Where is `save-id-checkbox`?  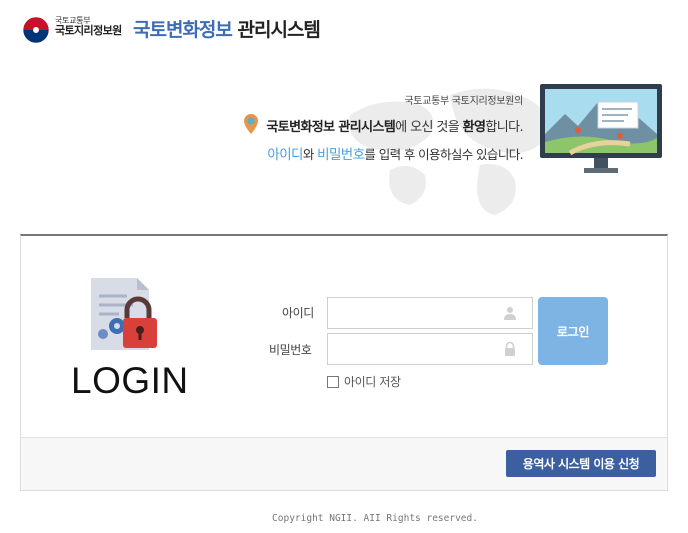
save-id-checkbox is located at coordinates (333, 381).